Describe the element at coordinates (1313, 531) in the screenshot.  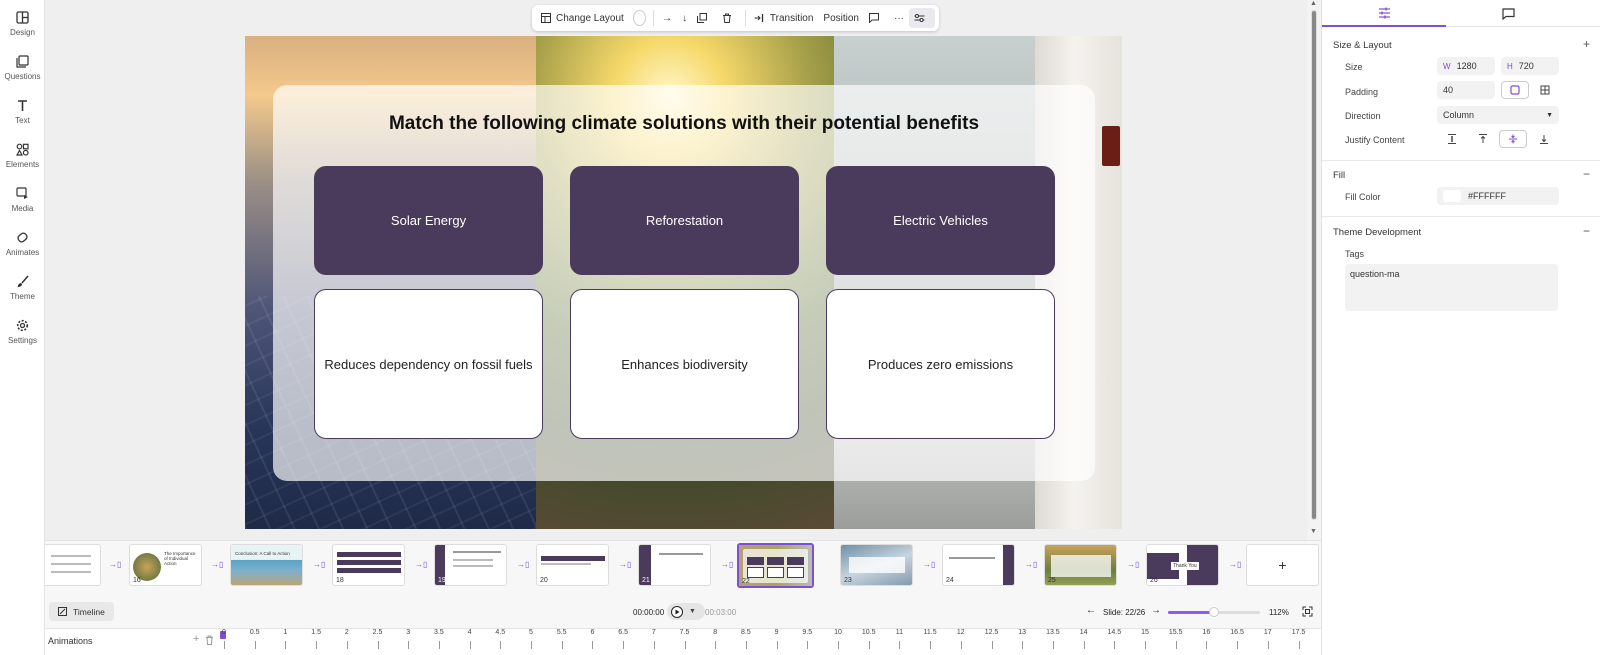
I see `scroll-down-icon: ▼` at that location.